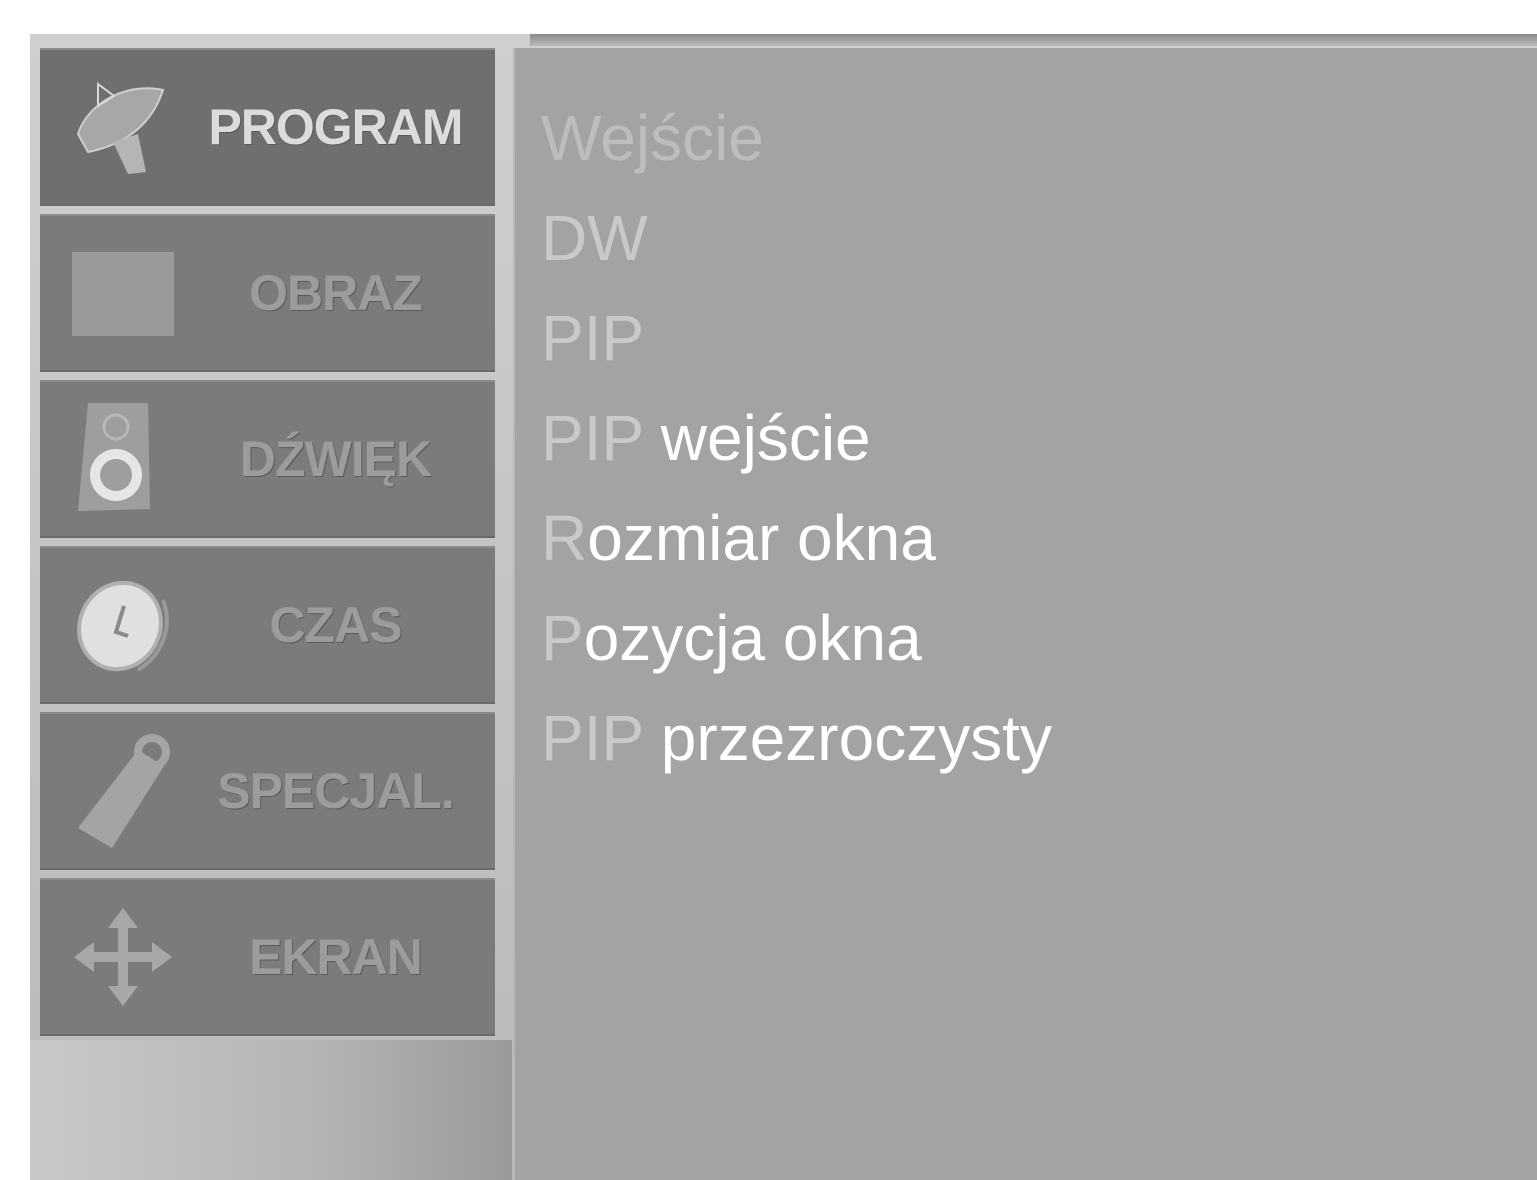 The width and height of the screenshot is (1537, 1180). Describe the element at coordinates (123, 127) in the screenshot. I see `satellite-dish-icon` at that location.